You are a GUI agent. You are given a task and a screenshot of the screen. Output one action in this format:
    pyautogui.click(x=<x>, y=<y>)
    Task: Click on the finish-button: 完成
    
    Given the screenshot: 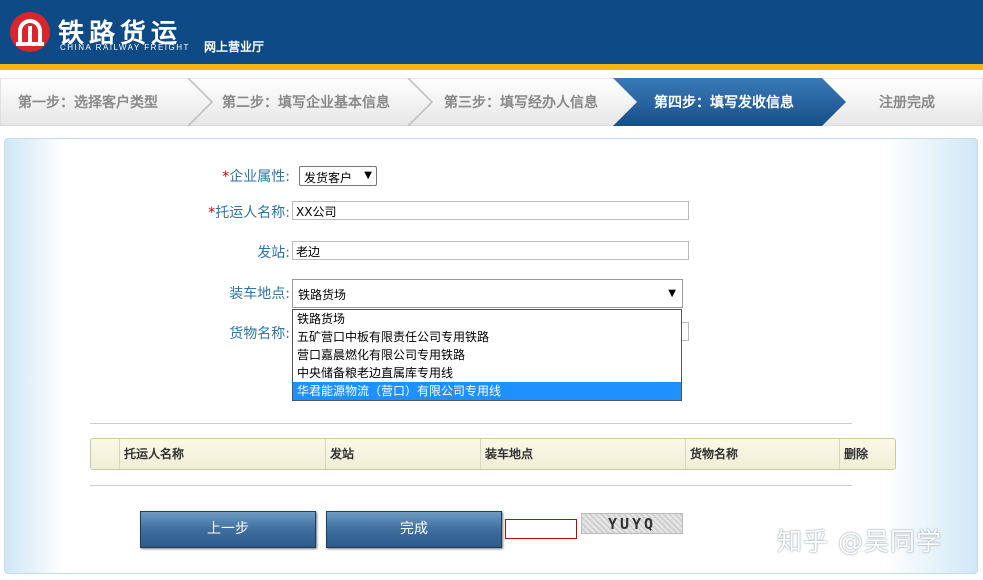 What is the action you would take?
    pyautogui.click(x=414, y=529)
    